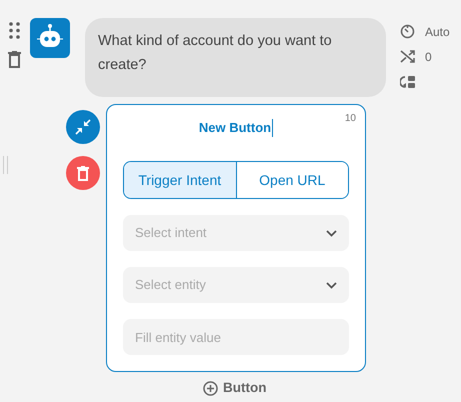 Image resolution: width=461 pixels, height=402 pixels. What do you see at coordinates (236, 337) in the screenshot?
I see `text-input-field: Fill entity value` at bounding box center [236, 337].